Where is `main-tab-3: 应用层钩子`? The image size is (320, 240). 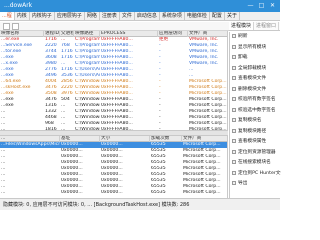 main-tab-3: 应用层钩子 is located at coordinates (70, 16).